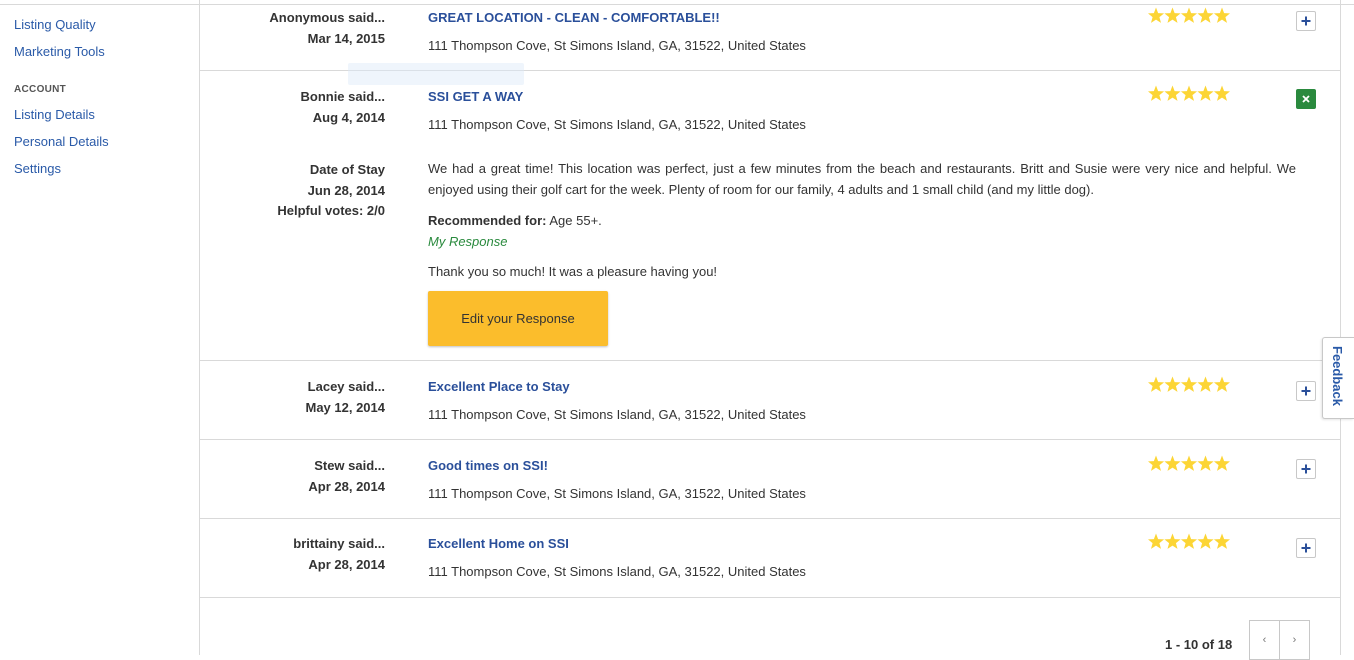 This screenshot has width=1354, height=660. What do you see at coordinates (54, 114) in the screenshot?
I see `sidebar-item-listing-details: Listing Details` at bounding box center [54, 114].